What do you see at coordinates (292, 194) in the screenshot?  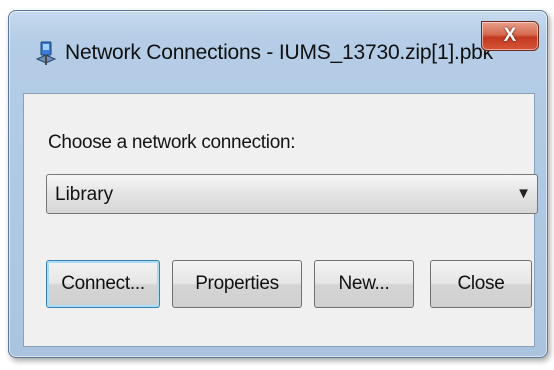 I see `network-connection-select: Library ▼` at bounding box center [292, 194].